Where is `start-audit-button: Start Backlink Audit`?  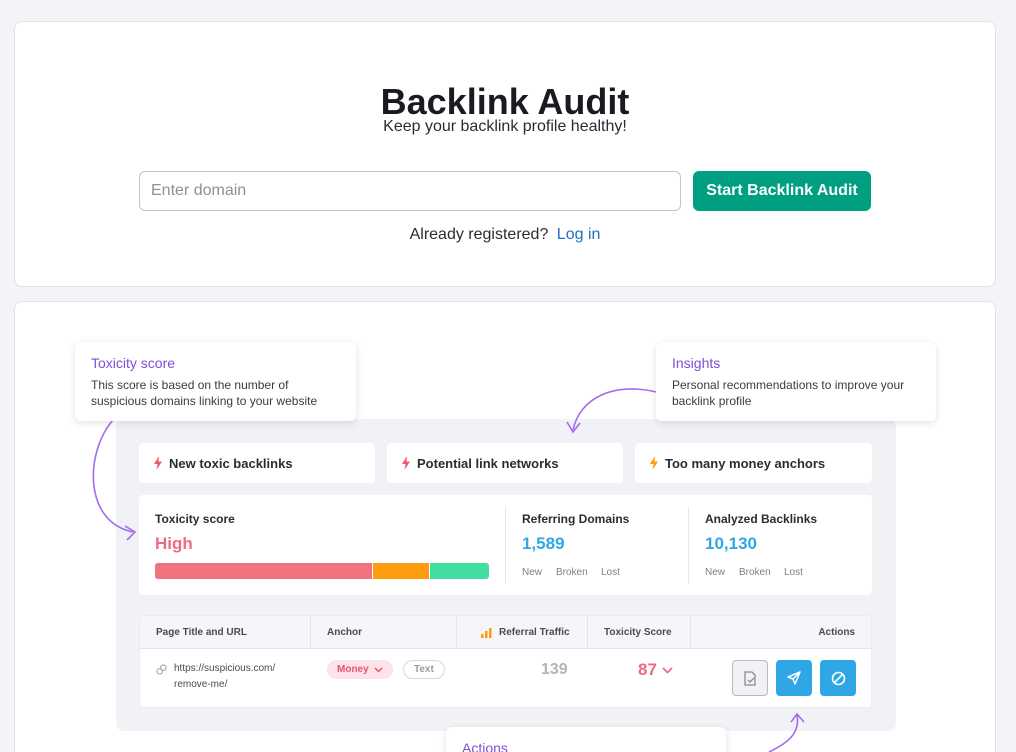 start-audit-button: Start Backlink Audit is located at coordinates (782, 191).